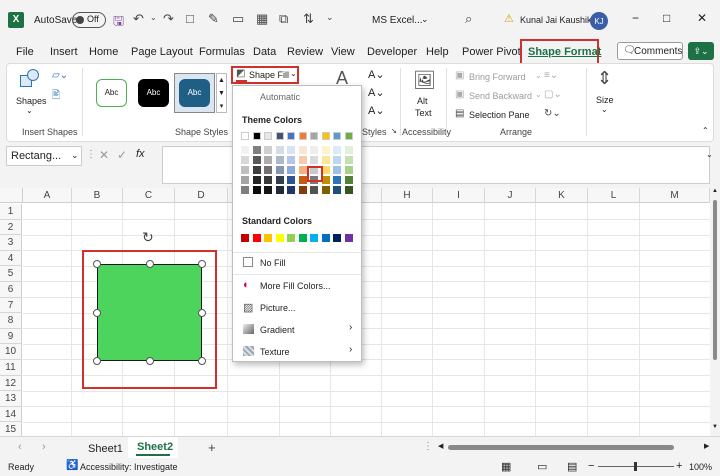 The height and width of the screenshot is (476, 720). Describe the element at coordinates (350, 327) in the screenshot. I see `gradient-submenu-chevron-icon: ›` at that location.